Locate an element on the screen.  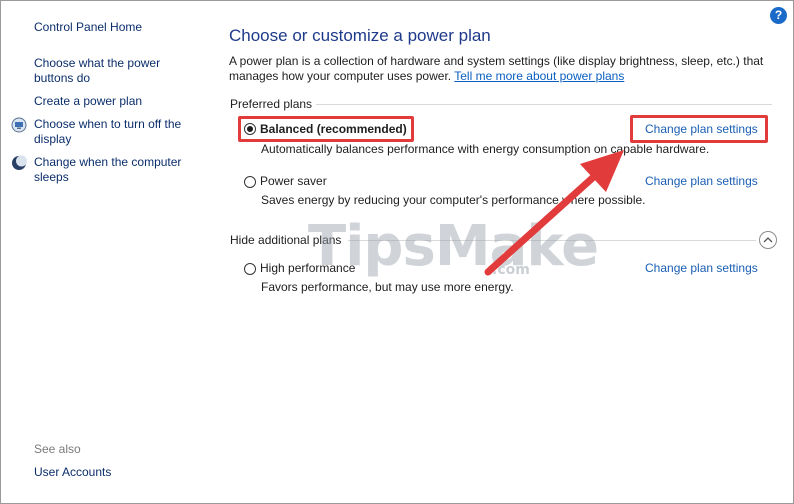
annotation-arrow is located at coordinates (554, 213).